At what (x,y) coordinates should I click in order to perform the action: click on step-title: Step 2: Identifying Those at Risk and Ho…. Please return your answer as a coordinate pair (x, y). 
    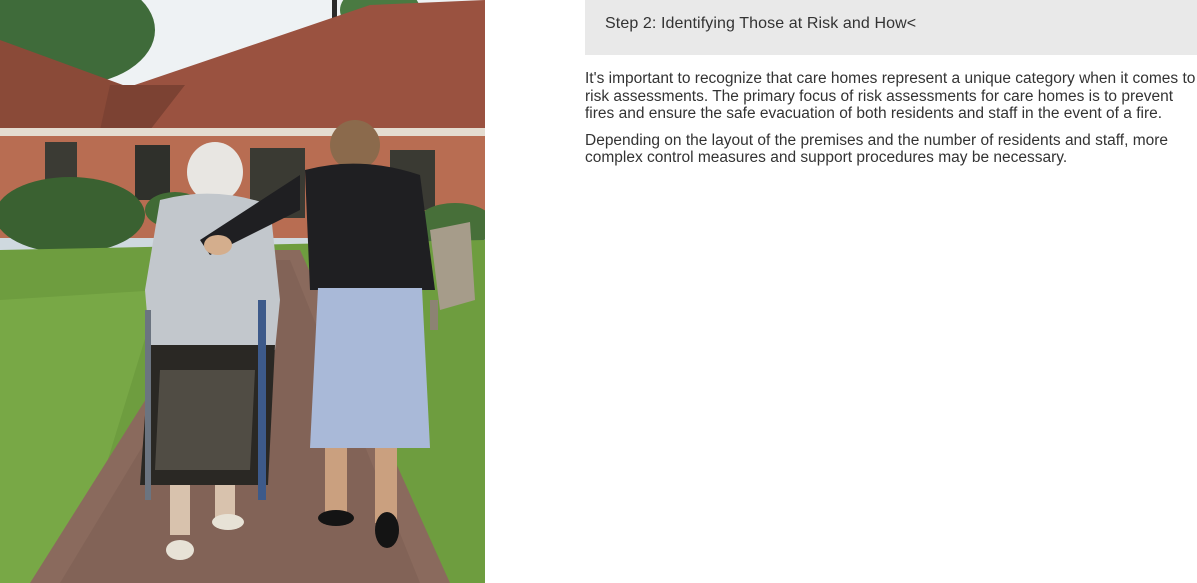
    Looking at the image, I should click on (761, 23).